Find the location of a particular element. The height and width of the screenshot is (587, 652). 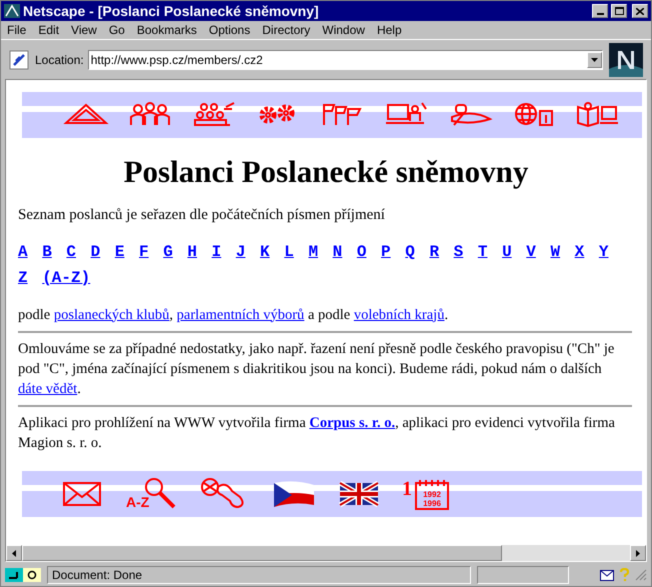

letter-link: P is located at coordinates (386, 251).